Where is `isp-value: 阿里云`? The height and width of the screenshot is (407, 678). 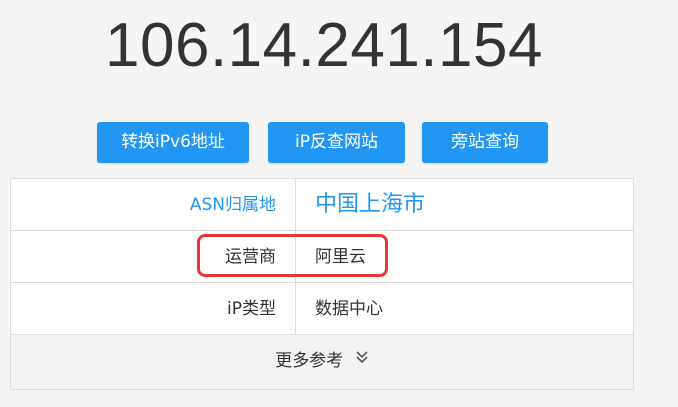
isp-value: 阿里云 is located at coordinates (340, 257).